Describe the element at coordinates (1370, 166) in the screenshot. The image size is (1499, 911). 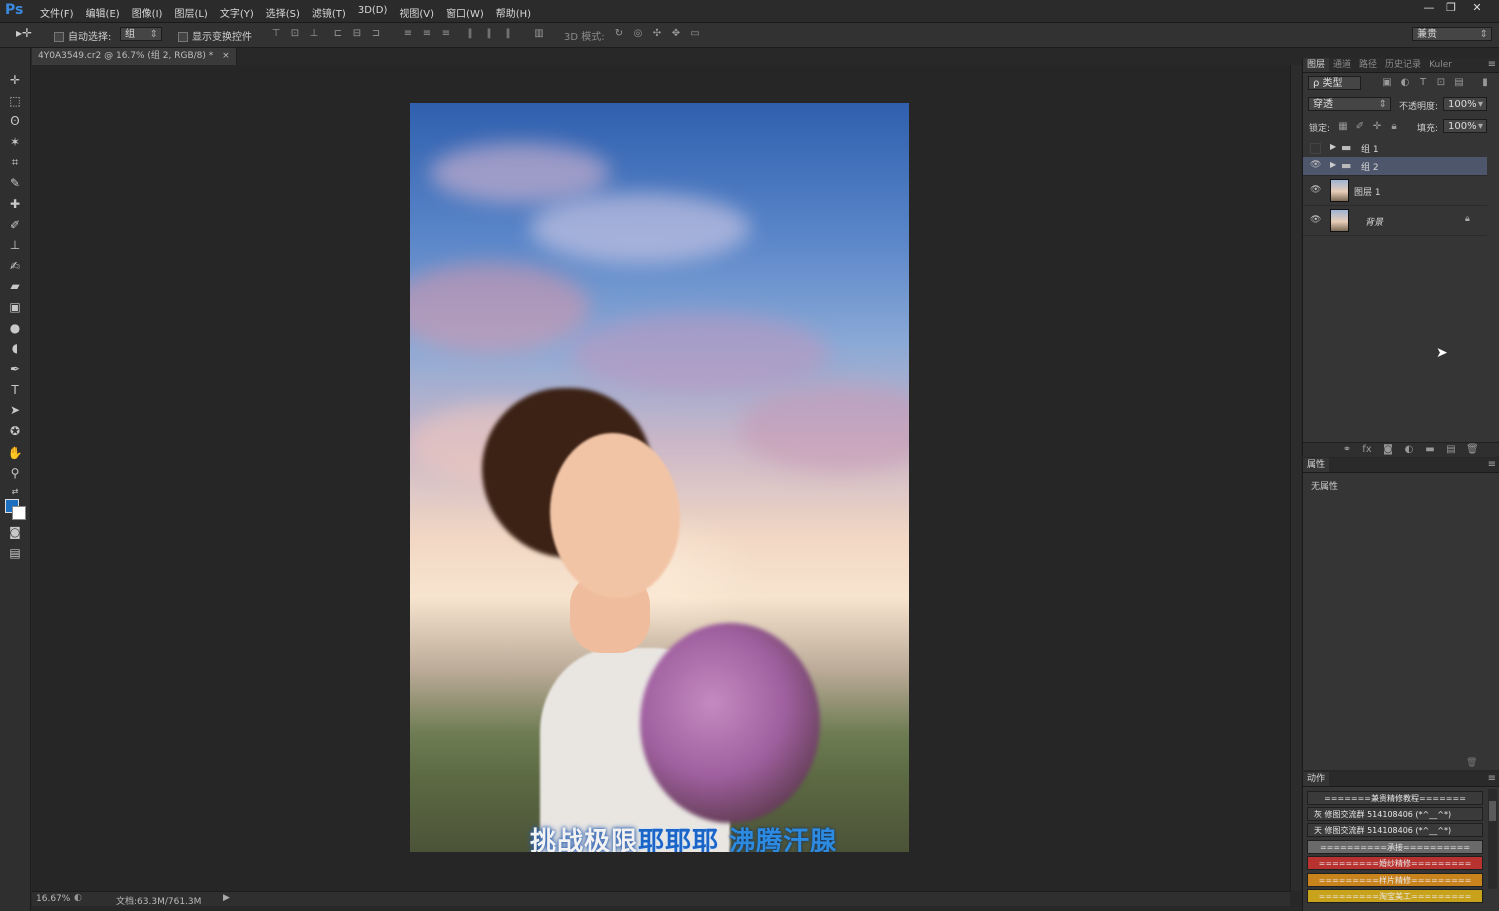
I see `layer-name: 组 2` at that location.